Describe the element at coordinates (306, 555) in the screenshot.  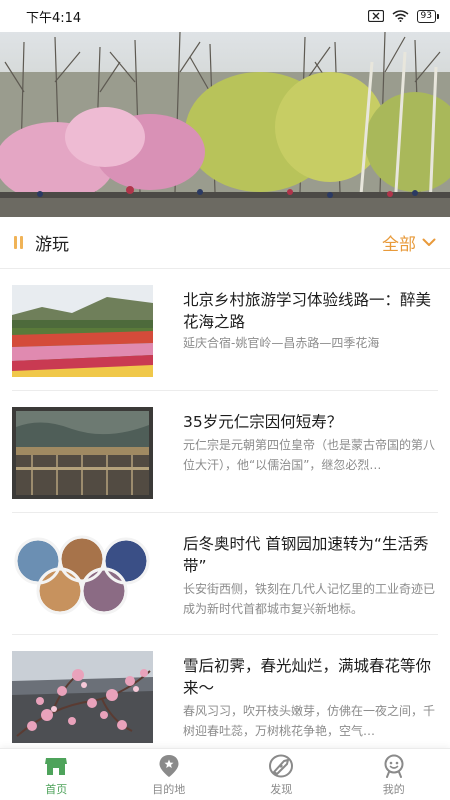
I see `article-title: 后冬奥时代 首钢园加速转为“生活秀带”` at that location.